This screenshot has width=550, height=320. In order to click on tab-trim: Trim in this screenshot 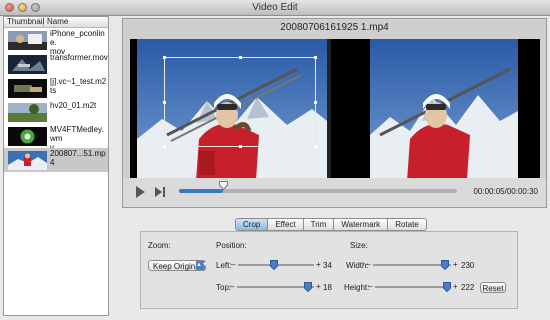, I will do `click(319, 224)`.